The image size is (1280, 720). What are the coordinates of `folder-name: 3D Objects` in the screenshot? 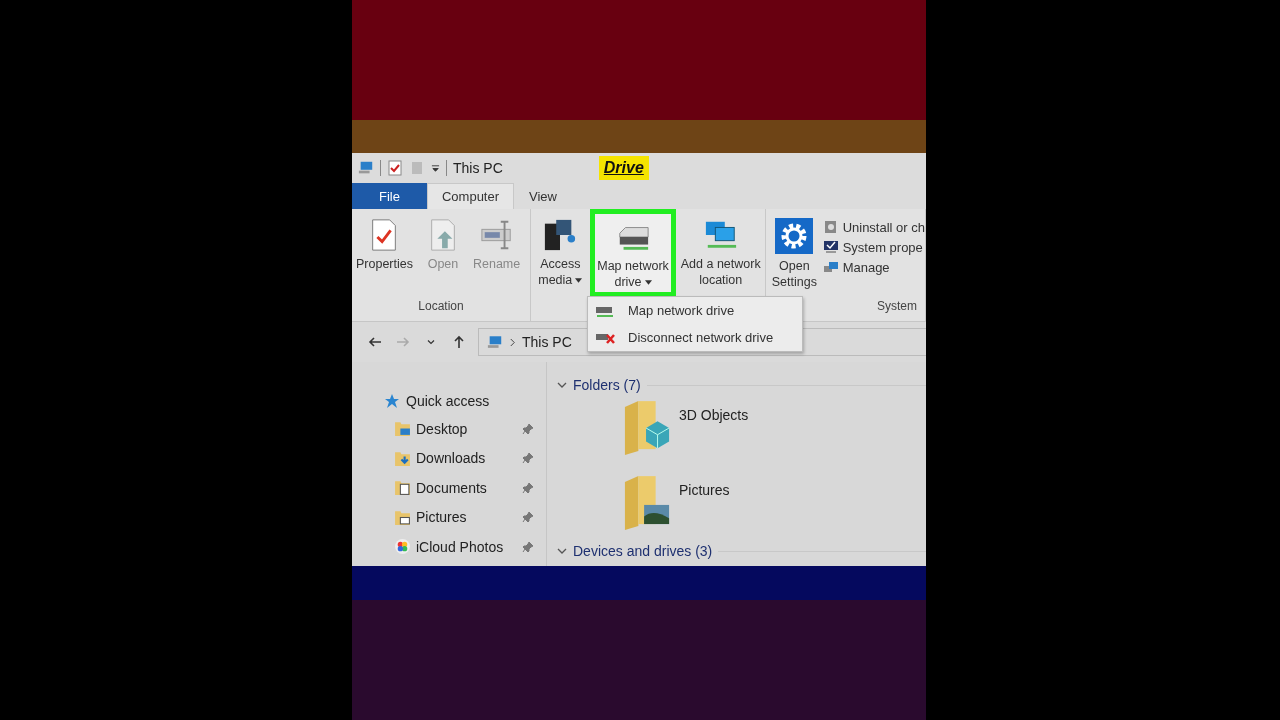 It's located at (714, 415).